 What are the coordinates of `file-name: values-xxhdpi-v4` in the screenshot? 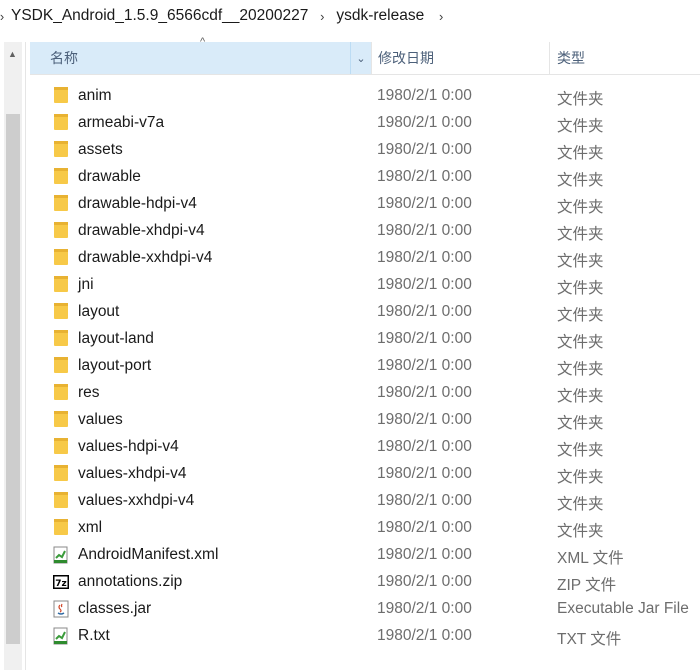 It's located at (136, 501).